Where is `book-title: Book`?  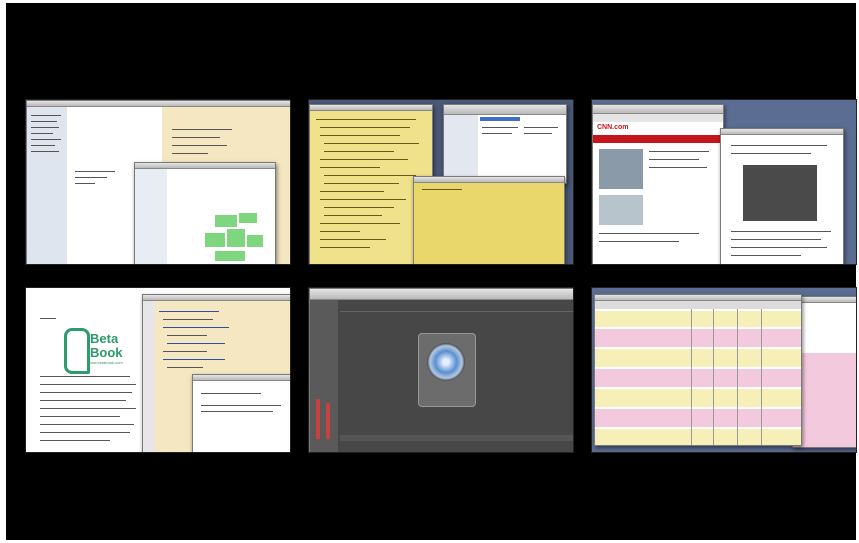 book-title: Book is located at coordinates (106, 353).